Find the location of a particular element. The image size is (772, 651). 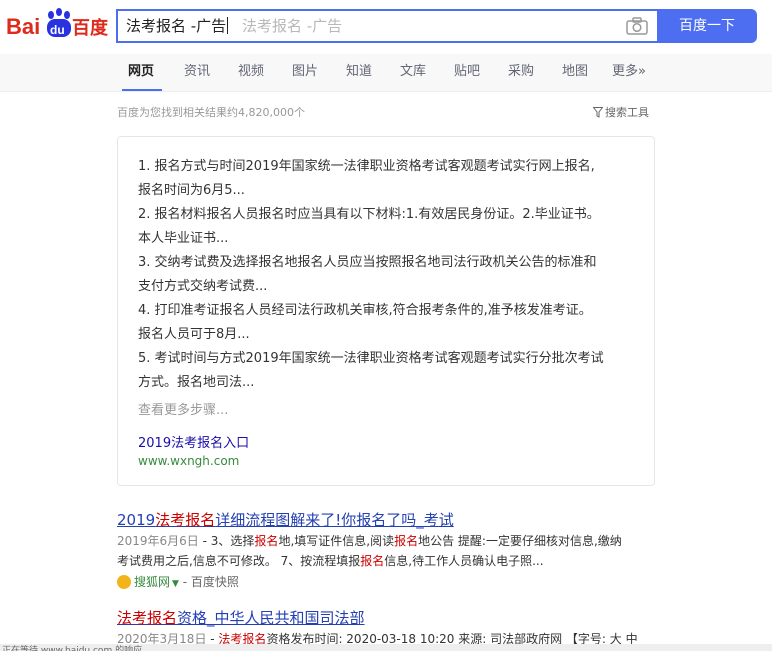

tab-purchase: 采购 is located at coordinates (521, 73).